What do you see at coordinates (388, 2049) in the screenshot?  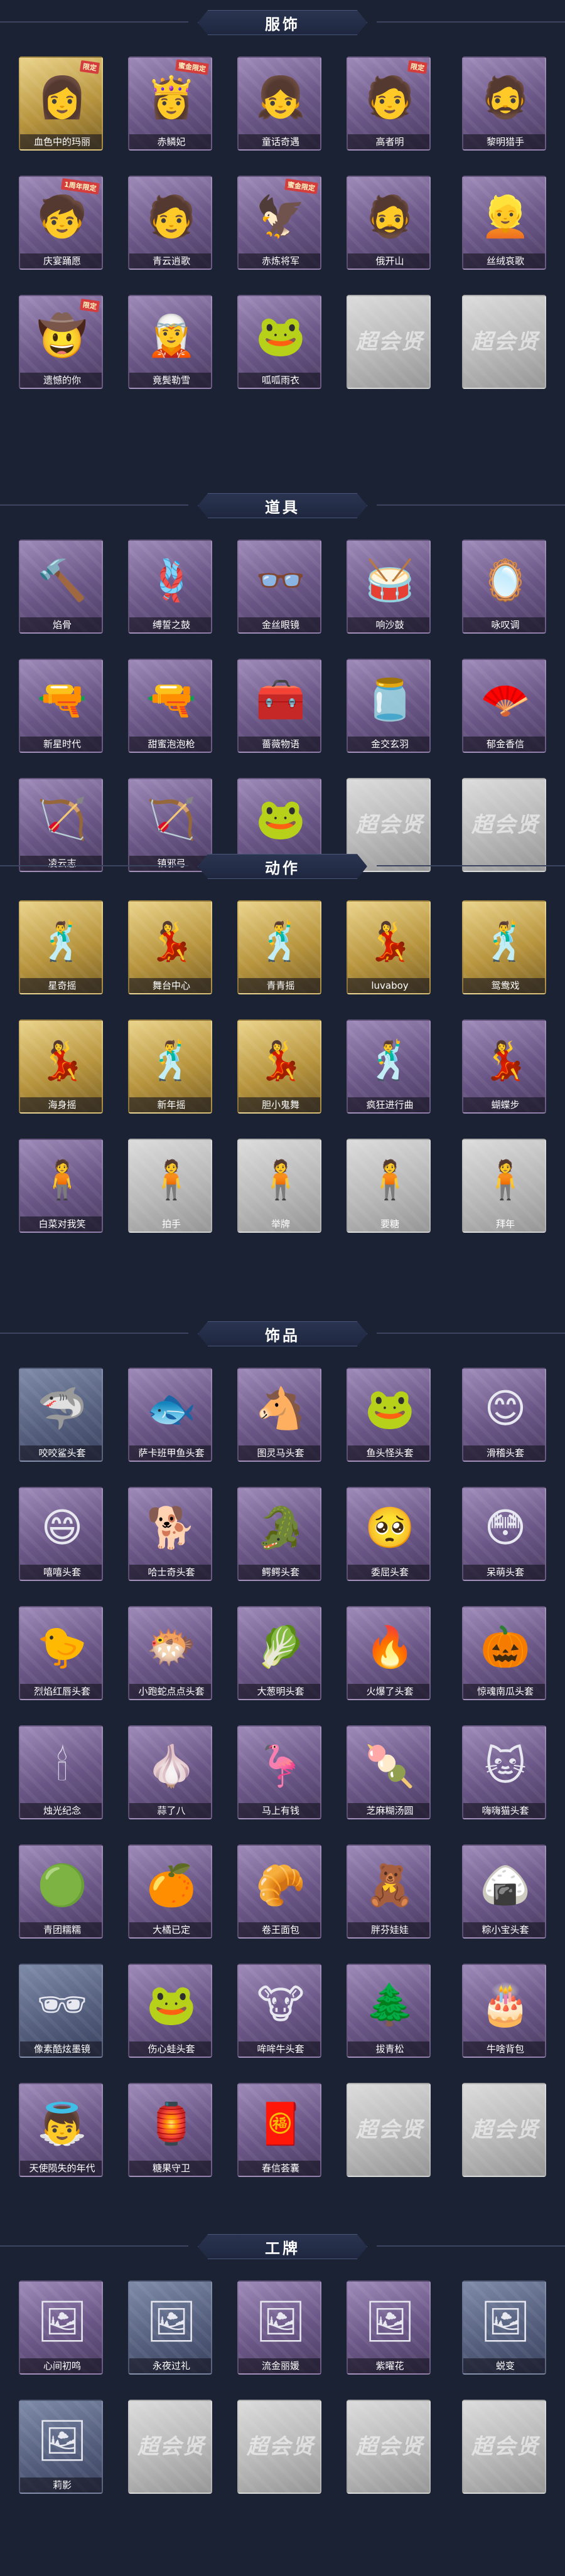 I see `item-label: 拔青松` at bounding box center [388, 2049].